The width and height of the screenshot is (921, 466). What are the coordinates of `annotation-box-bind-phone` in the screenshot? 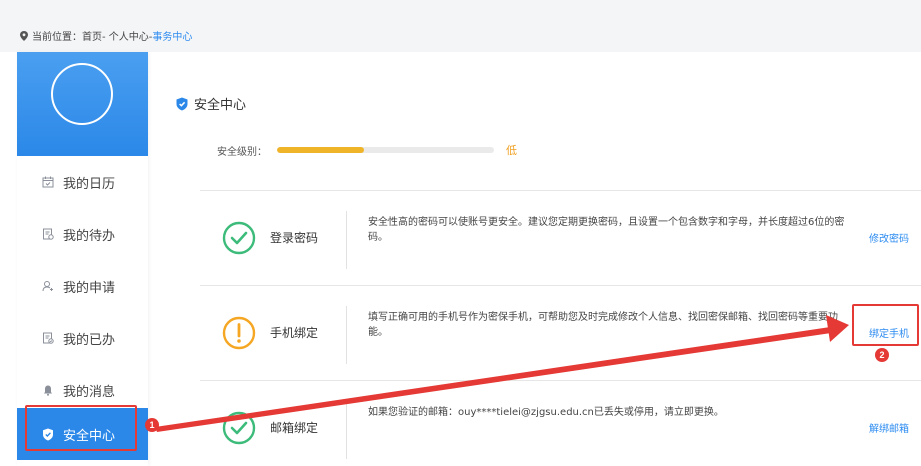 It's located at (885, 325).